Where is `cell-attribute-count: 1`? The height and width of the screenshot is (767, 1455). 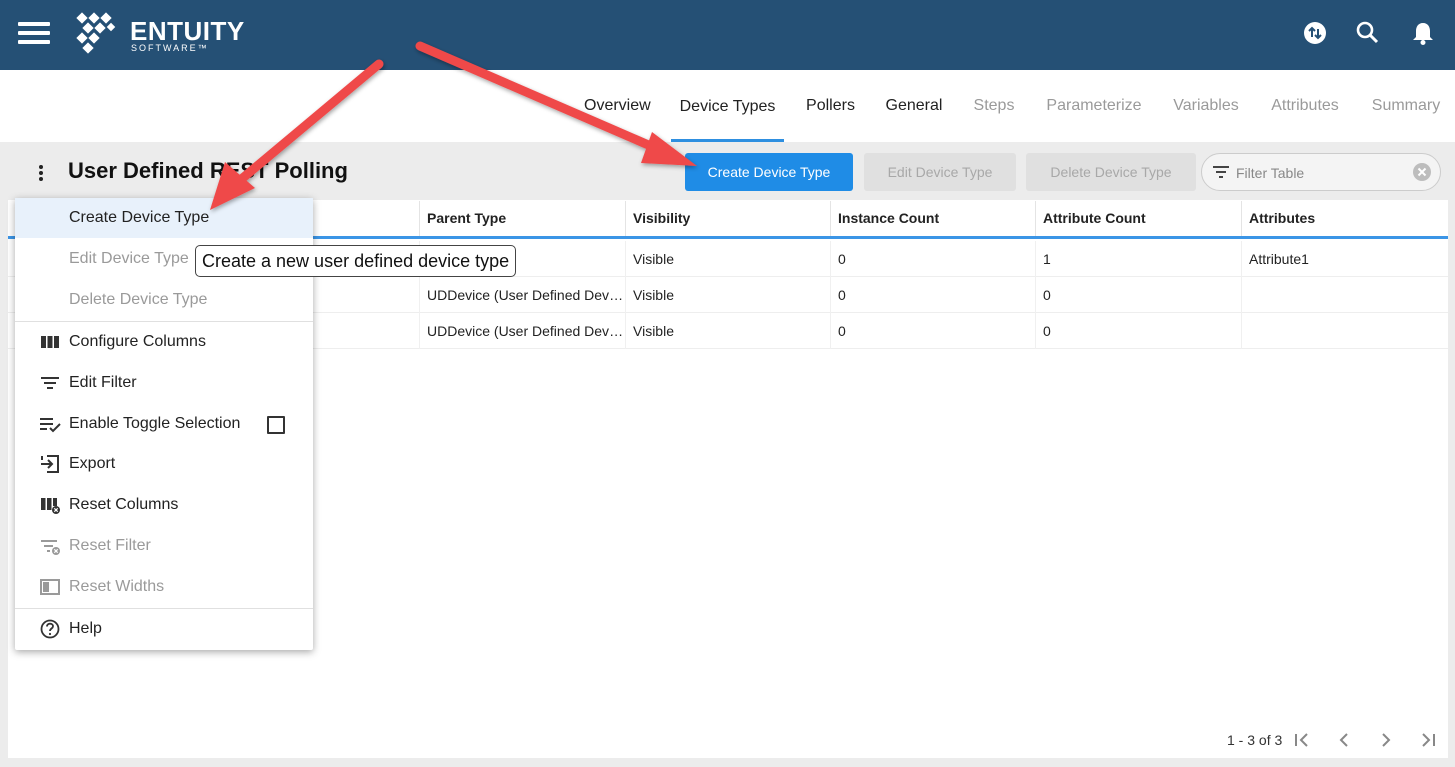 cell-attribute-count: 1 is located at coordinates (1138, 259).